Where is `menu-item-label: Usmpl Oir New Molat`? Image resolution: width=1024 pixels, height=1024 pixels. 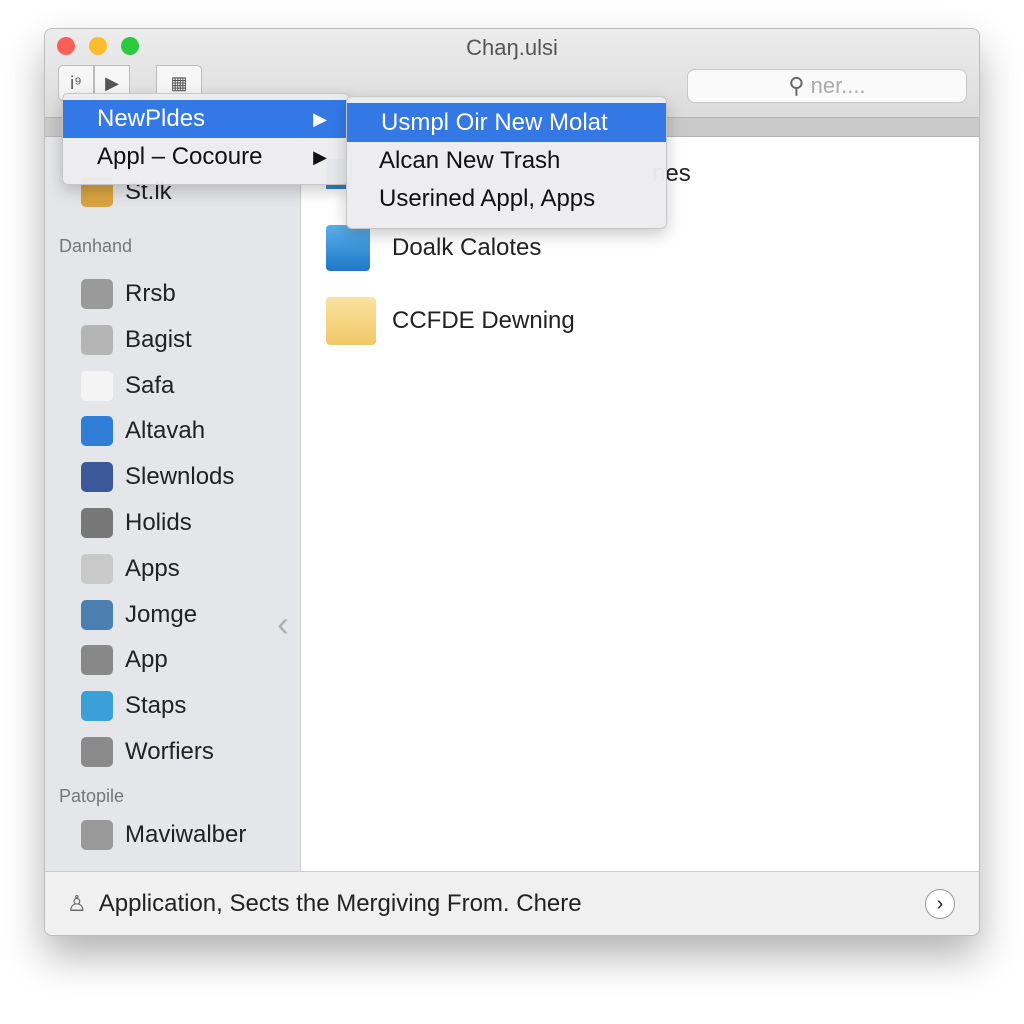 menu-item-label: Usmpl Oir New Molat is located at coordinates (494, 122).